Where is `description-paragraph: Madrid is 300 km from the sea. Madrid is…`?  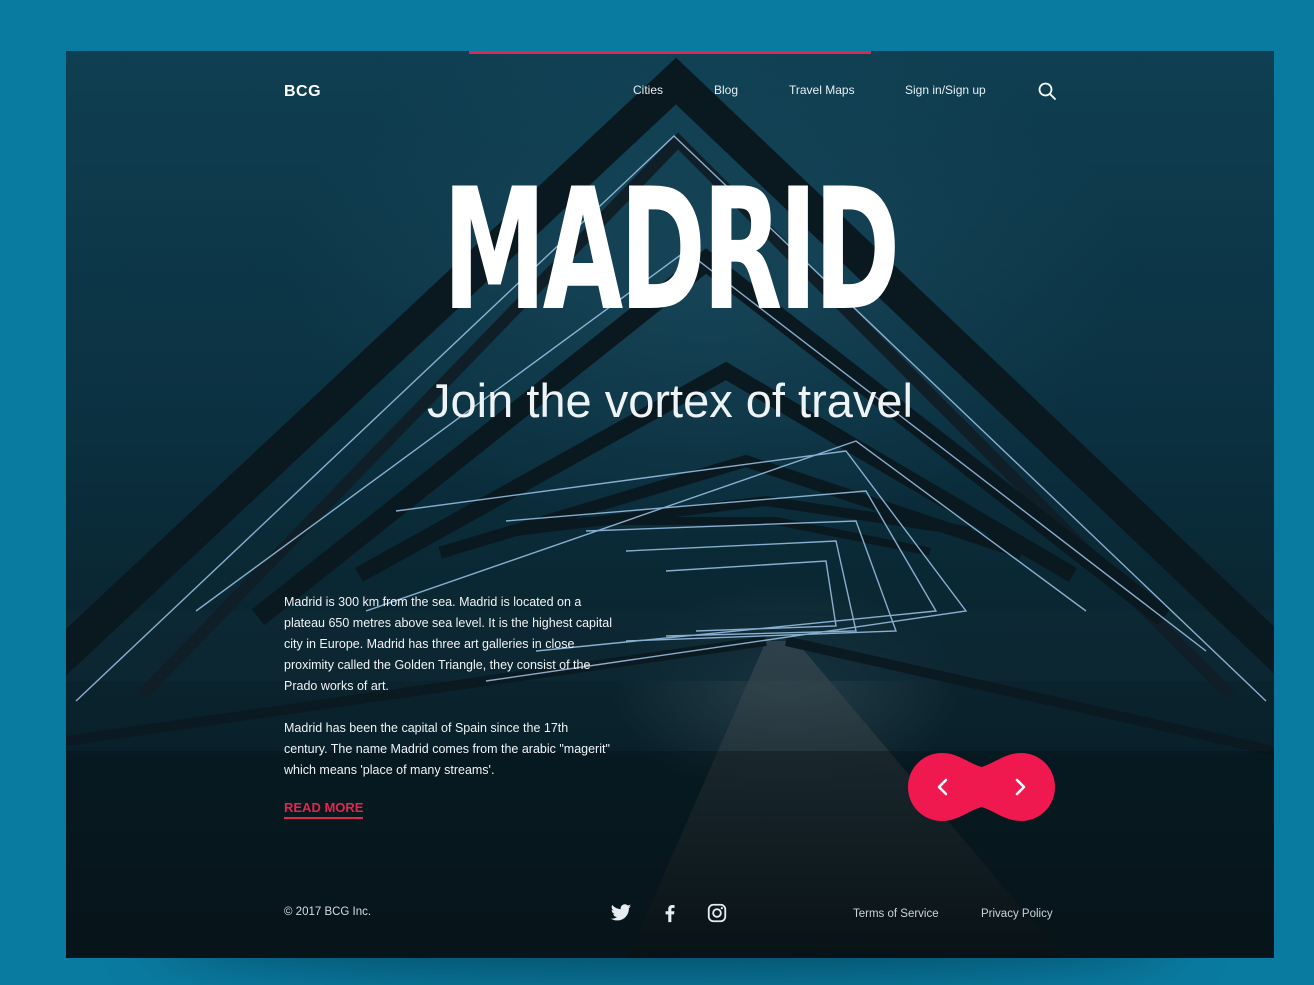
description-paragraph: Madrid is 300 km from the sea. Madrid is… is located at coordinates (448, 644).